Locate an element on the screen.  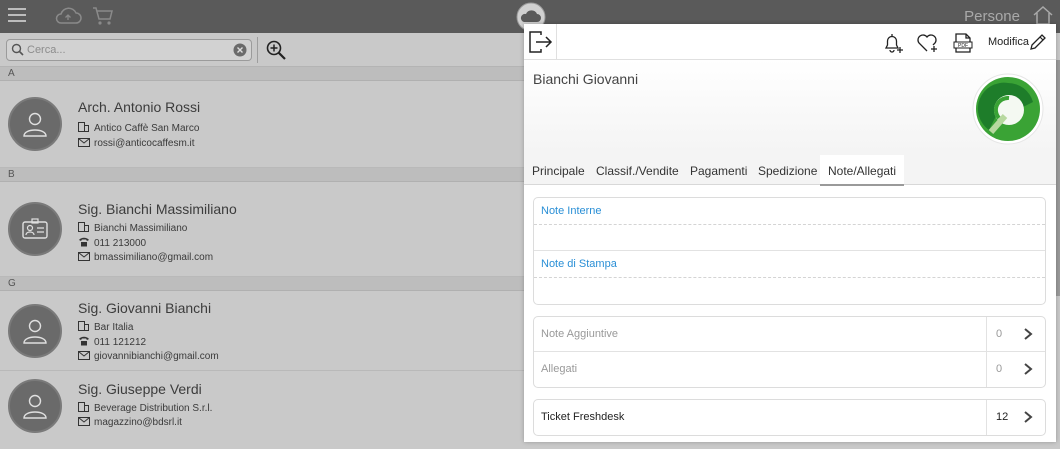
extras-card: Note Aggiuntive 0 Allegati 0 is located at coordinates (789, 352).